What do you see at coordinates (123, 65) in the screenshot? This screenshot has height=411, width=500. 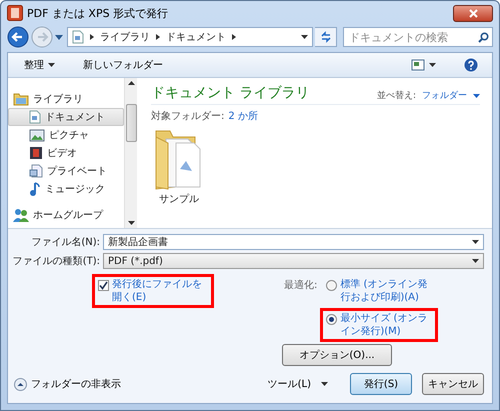 I see `new-folder-button: 新しいフォルダー` at bounding box center [123, 65].